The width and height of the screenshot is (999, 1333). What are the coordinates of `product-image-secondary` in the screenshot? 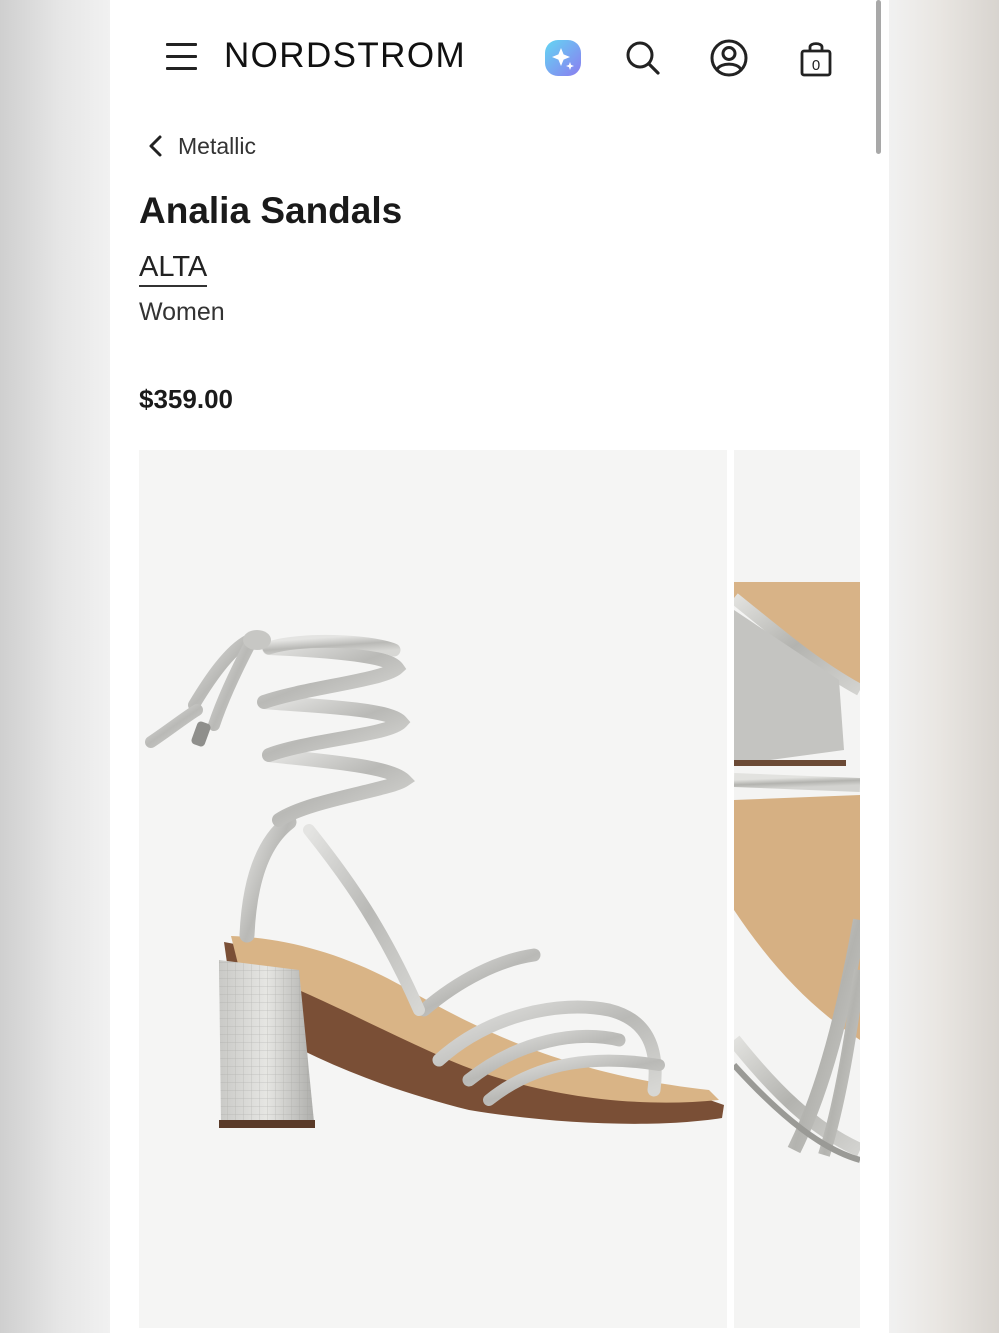 It's located at (797, 889).